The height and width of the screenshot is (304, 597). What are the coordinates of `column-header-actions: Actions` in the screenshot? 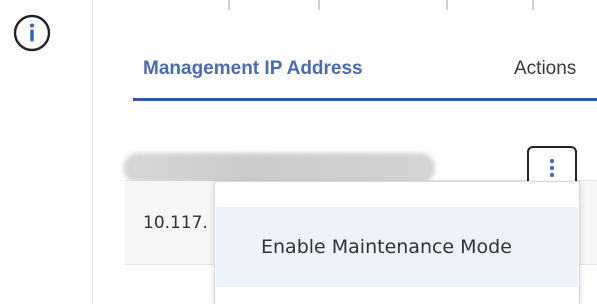 It's located at (545, 68).